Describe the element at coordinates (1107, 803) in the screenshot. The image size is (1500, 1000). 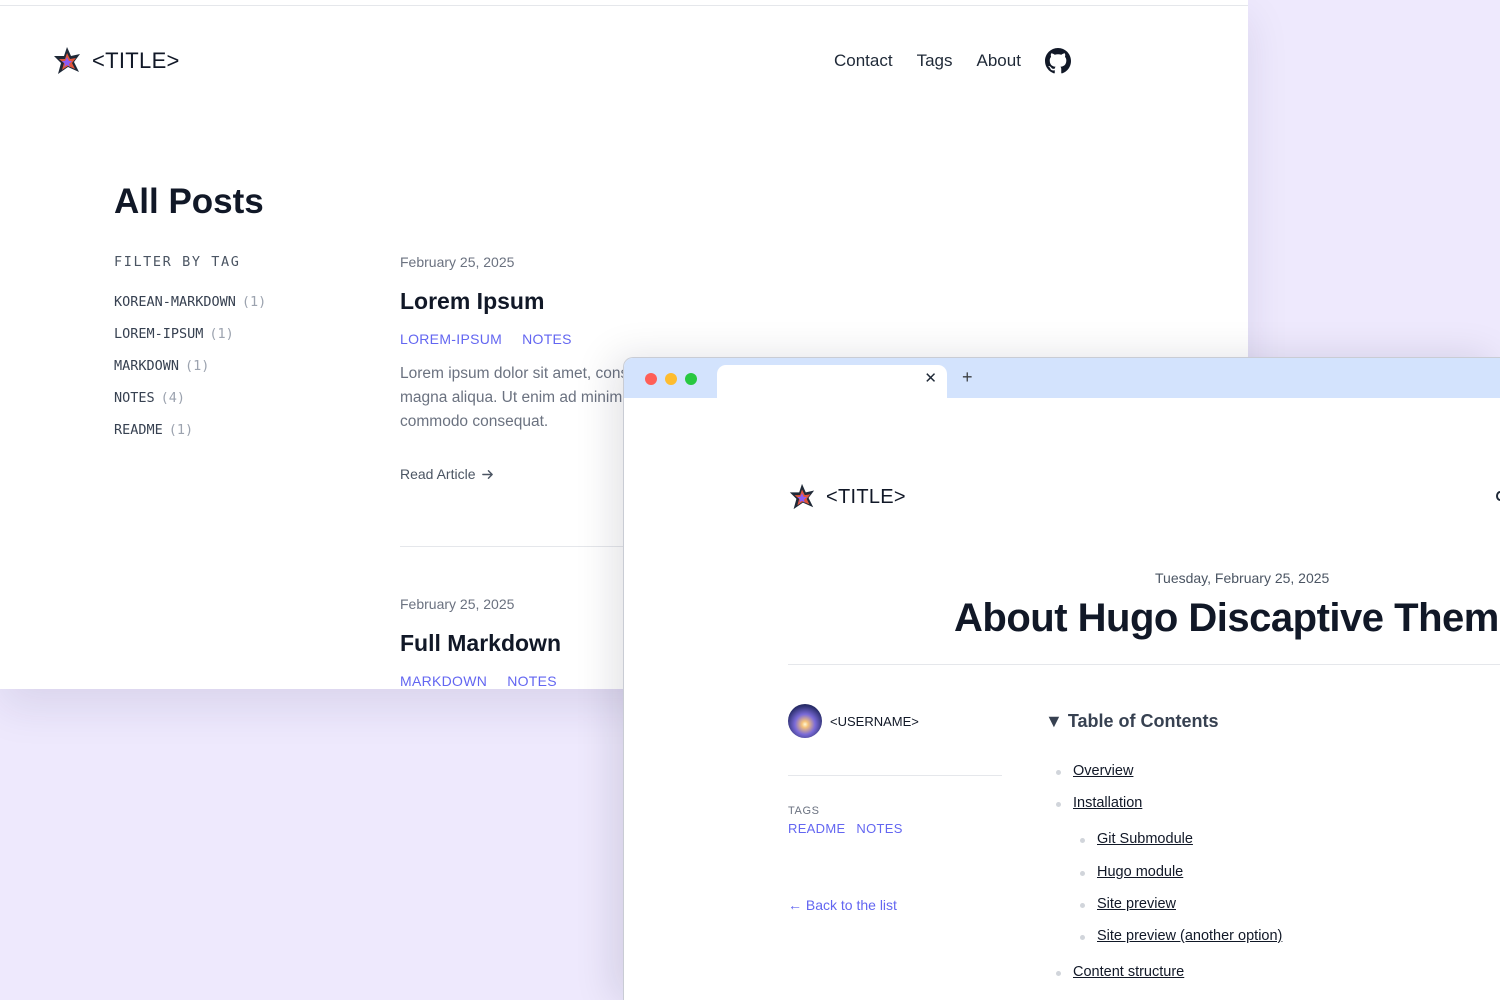
I see `toc-item-installation: Installation` at that location.